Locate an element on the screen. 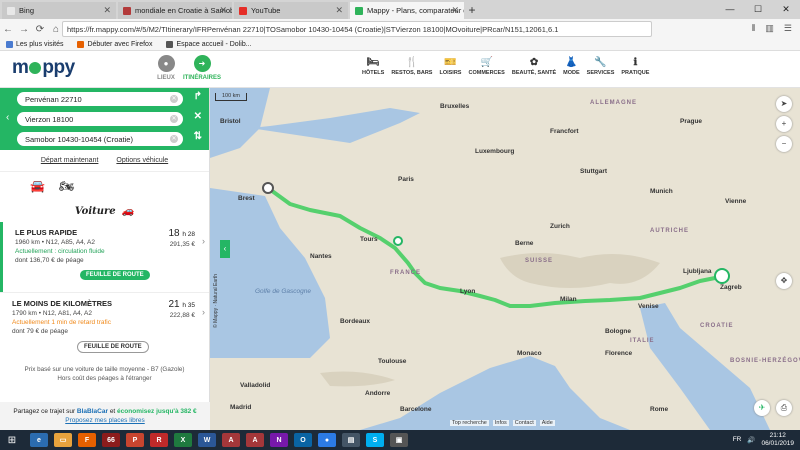 This screenshot has width=800, height=450. browser-tab: Bing ✕ is located at coordinates (59, 10).